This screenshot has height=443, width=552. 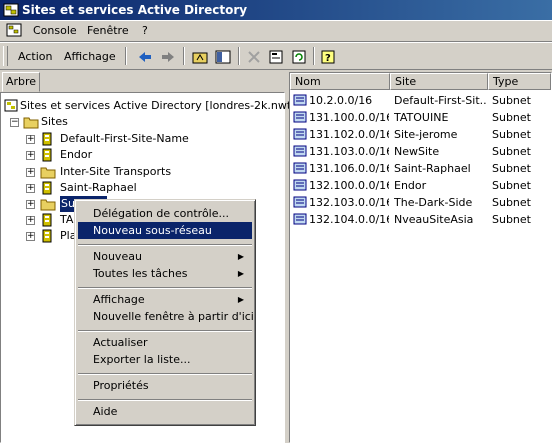 I want to click on back-arrow-icon, so click(x=145, y=57).